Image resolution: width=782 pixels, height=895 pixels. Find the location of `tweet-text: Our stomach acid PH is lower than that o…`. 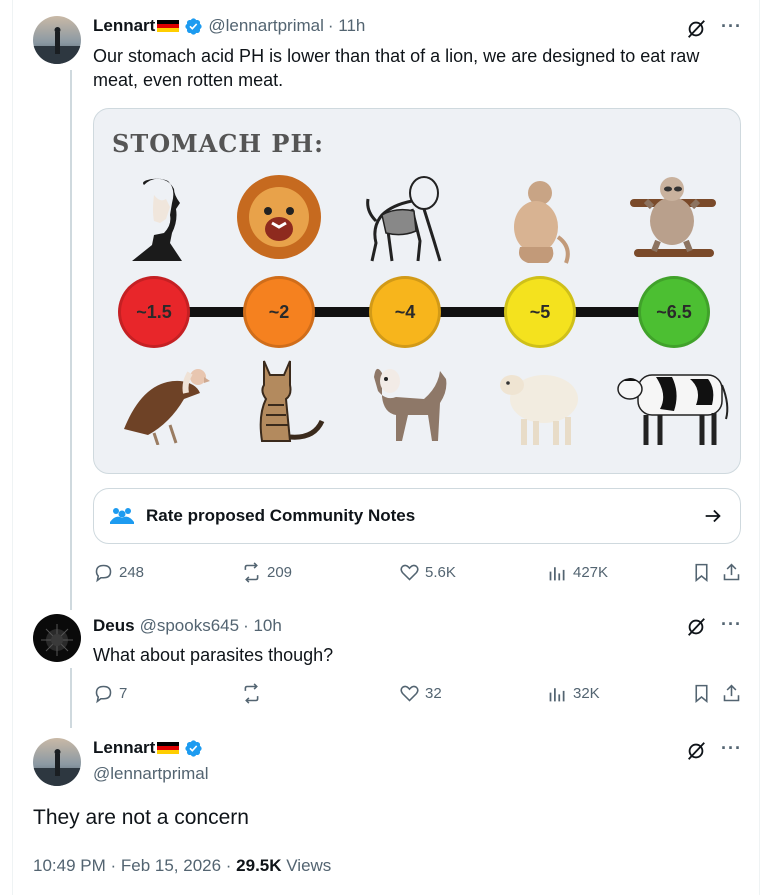

tweet-text: Our stomach acid PH is lower than that o… is located at coordinates (396, 68).